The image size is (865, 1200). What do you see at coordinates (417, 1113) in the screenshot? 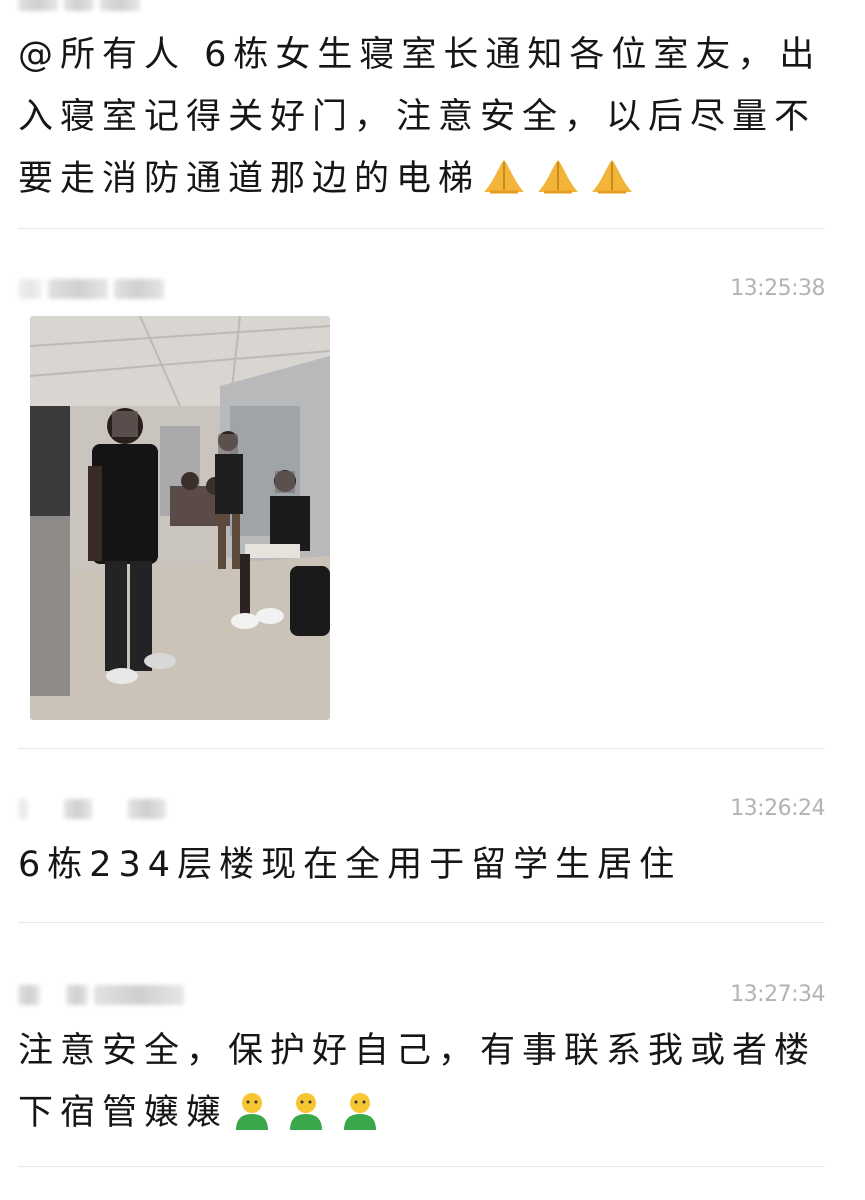
I see `message-line: 下宿管嬢嬢` at bounding box center [417, 1113].